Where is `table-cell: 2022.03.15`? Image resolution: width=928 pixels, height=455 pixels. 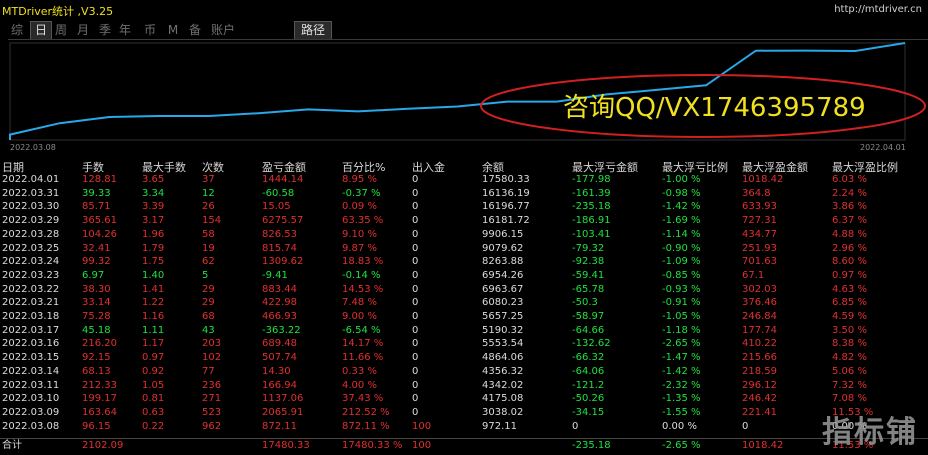 table-cell: 2022.03.15 is located at coordinates (31, 358).